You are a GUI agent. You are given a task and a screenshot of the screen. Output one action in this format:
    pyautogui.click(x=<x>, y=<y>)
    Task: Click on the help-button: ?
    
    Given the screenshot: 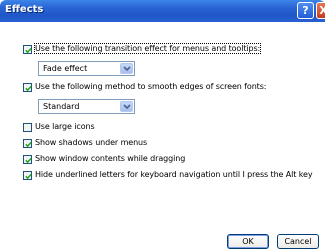 What is the action you would take?
    pyautogui.click(x=305, y=10)
    